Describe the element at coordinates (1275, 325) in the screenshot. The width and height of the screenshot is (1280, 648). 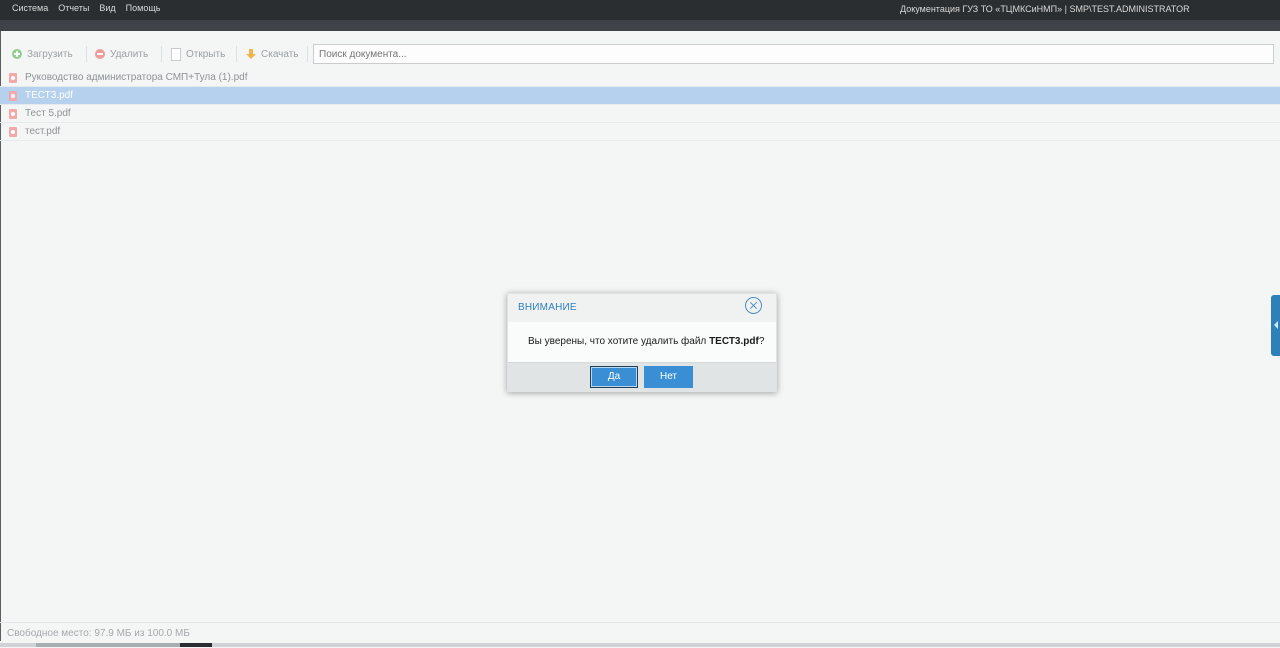
I see `side-panel-toggle` at that location.